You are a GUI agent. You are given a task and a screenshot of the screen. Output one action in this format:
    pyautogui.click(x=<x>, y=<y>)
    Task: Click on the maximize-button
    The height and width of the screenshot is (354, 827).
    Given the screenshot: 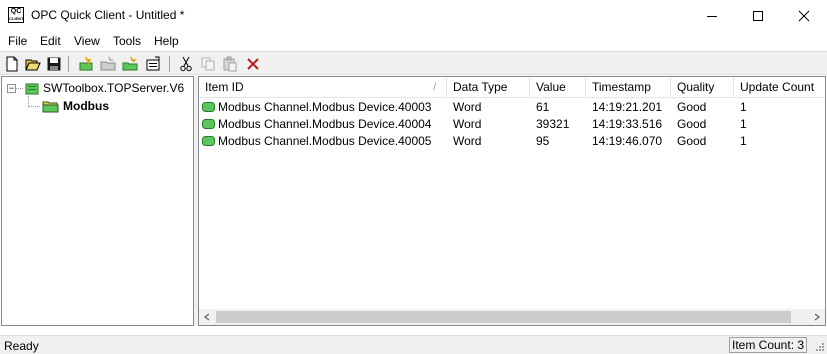 What is the action you would take?
    pyautogui.click(x=758, y=15)
    